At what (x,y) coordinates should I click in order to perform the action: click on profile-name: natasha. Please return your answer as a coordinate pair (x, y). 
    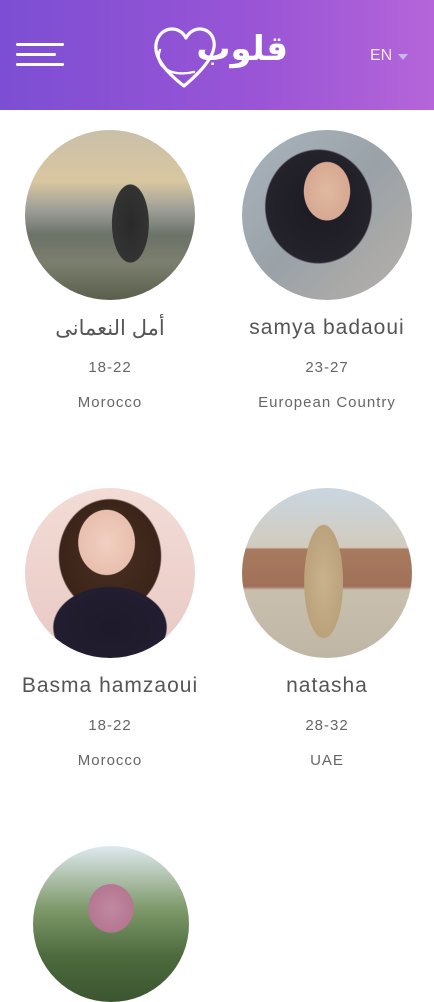
    Looking at the image, I should click on (327, 685).